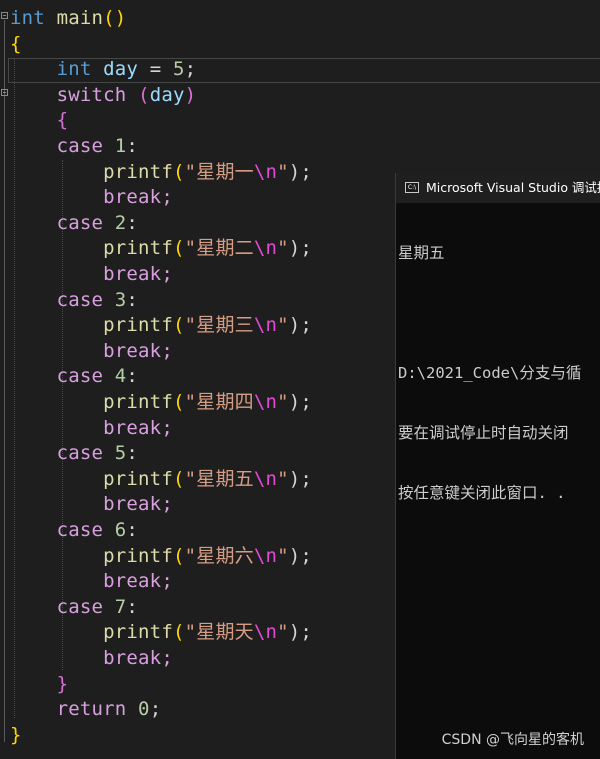 This screenshot has height=759, width=600. I want to click on code-line-return: return 0;, so click(86, 709).